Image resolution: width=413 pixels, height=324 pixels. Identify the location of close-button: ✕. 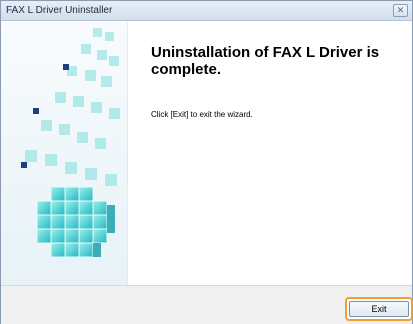
(400, 10).